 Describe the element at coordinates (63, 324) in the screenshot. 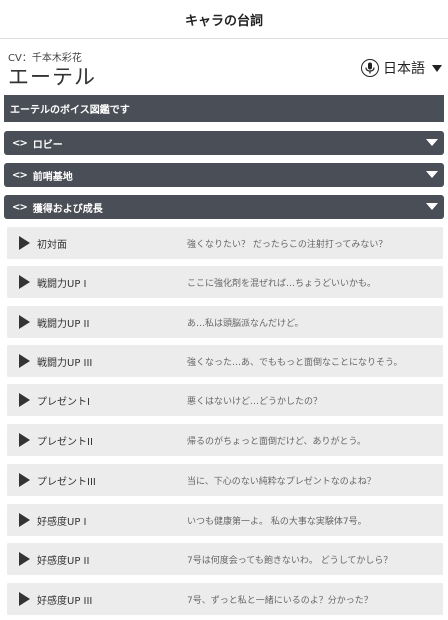

I see `voice-label: 戦闘力UP II` at that location.